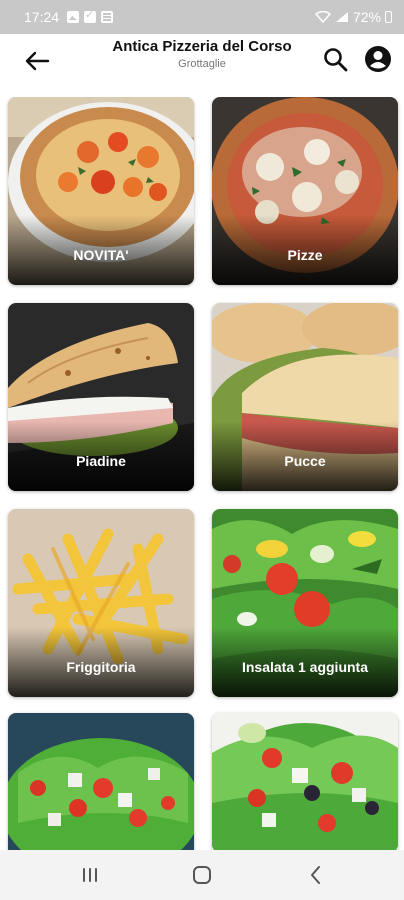  I want to click on check-notification-icon, so click(90, 15).